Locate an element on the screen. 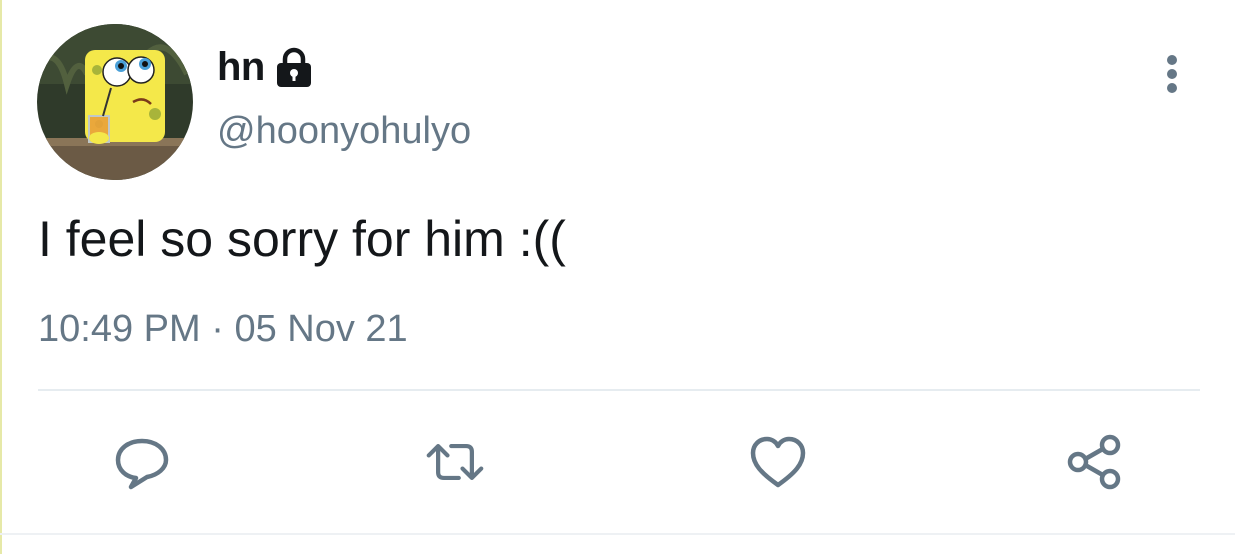 This screenshot has width=1235, height=554. tweet-text: I feel so sorry for him :(( is located at coordinates (302, 239).